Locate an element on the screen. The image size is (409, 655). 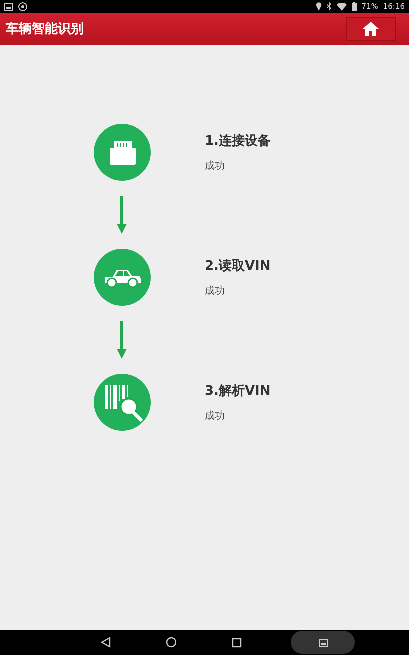
location-icon is located at coordinates (319, 6).